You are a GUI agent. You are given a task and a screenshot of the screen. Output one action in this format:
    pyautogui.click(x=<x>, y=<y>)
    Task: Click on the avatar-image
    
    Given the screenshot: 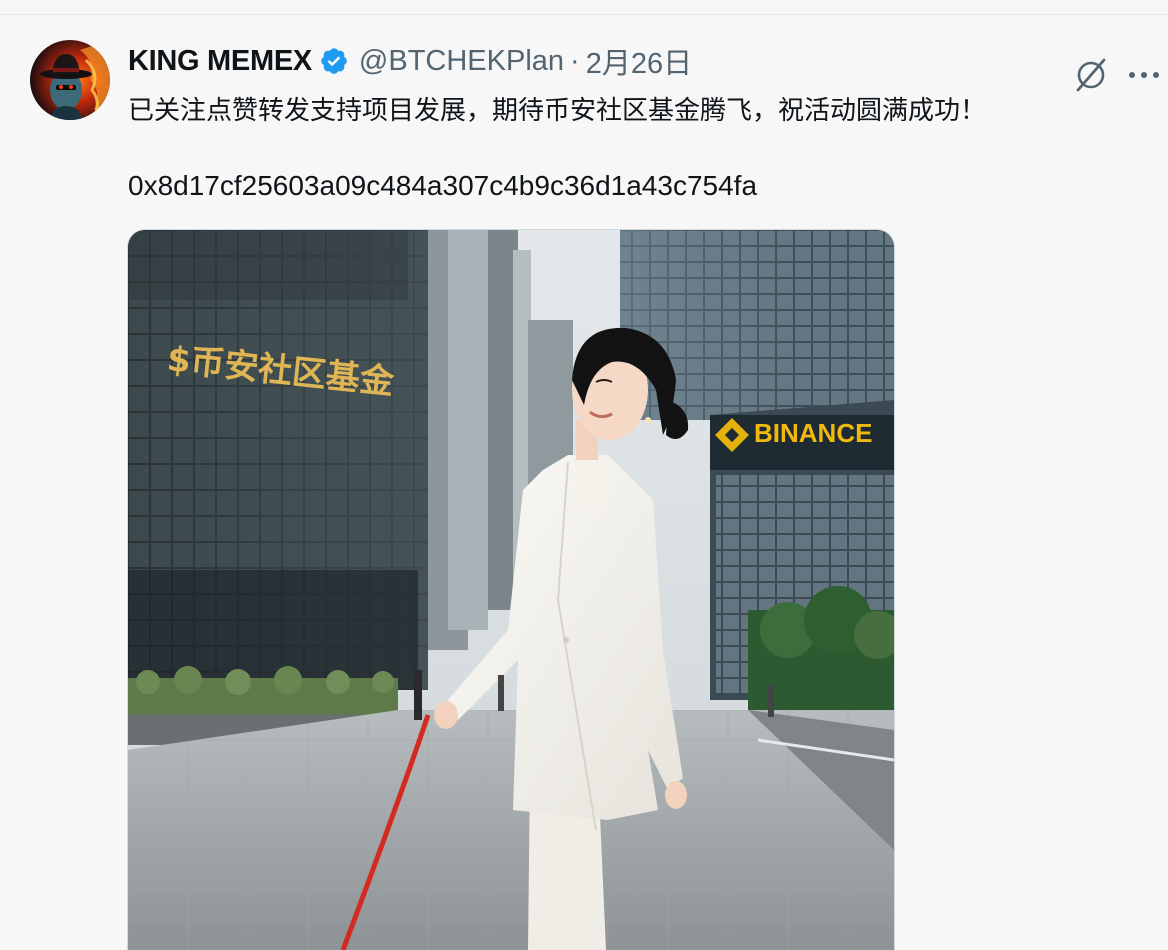 What is the action you would take?
    pyautogui.click(x=70, y=80)
    